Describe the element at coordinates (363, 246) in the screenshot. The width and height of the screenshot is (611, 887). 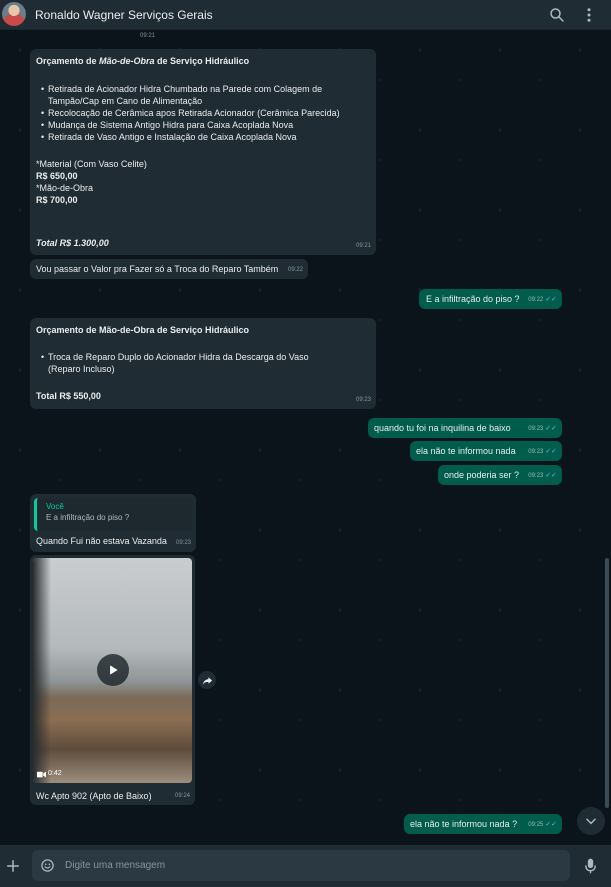
I see `message-time: 09:21` at that location.